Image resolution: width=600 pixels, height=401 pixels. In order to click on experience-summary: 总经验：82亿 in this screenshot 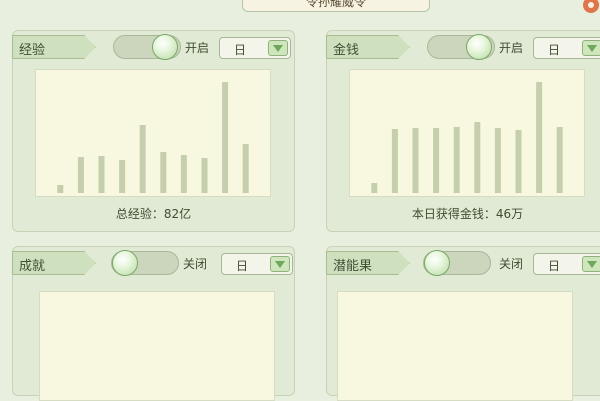, I will do `click(153, 214)`.